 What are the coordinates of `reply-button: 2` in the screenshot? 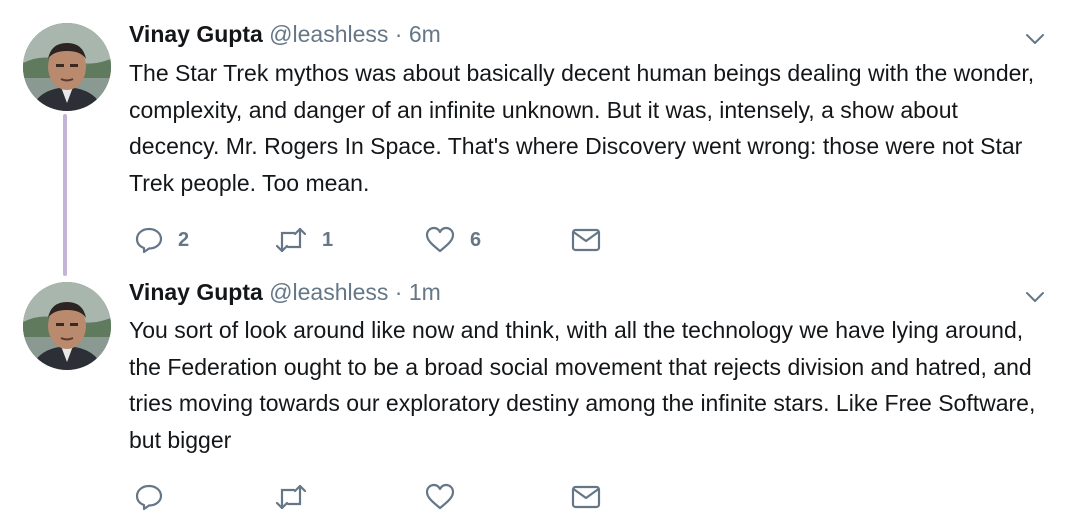 It's located at (161, 240).